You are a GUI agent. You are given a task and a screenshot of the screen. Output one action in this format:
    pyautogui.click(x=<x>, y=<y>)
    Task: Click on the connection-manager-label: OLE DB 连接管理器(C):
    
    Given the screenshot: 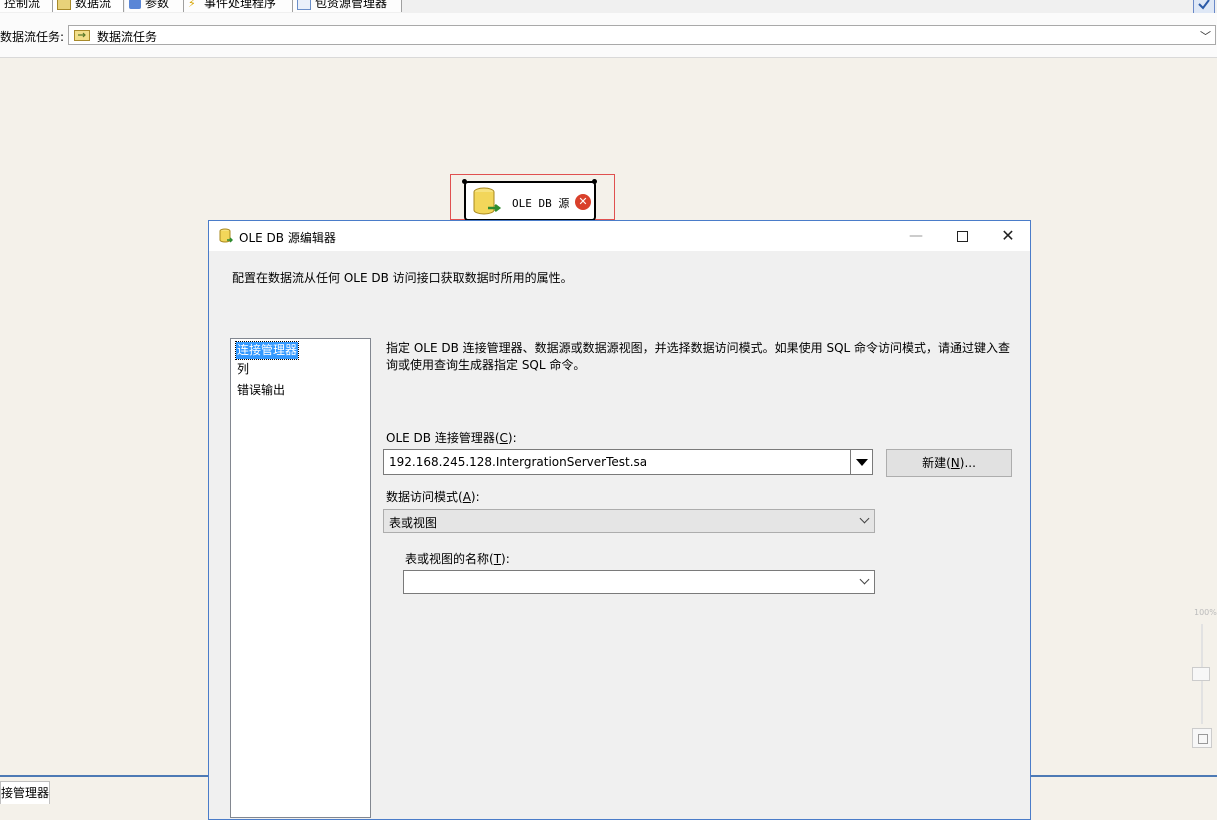 What is the action you would take?
    pyautogui.click(x=451, y=437)
    